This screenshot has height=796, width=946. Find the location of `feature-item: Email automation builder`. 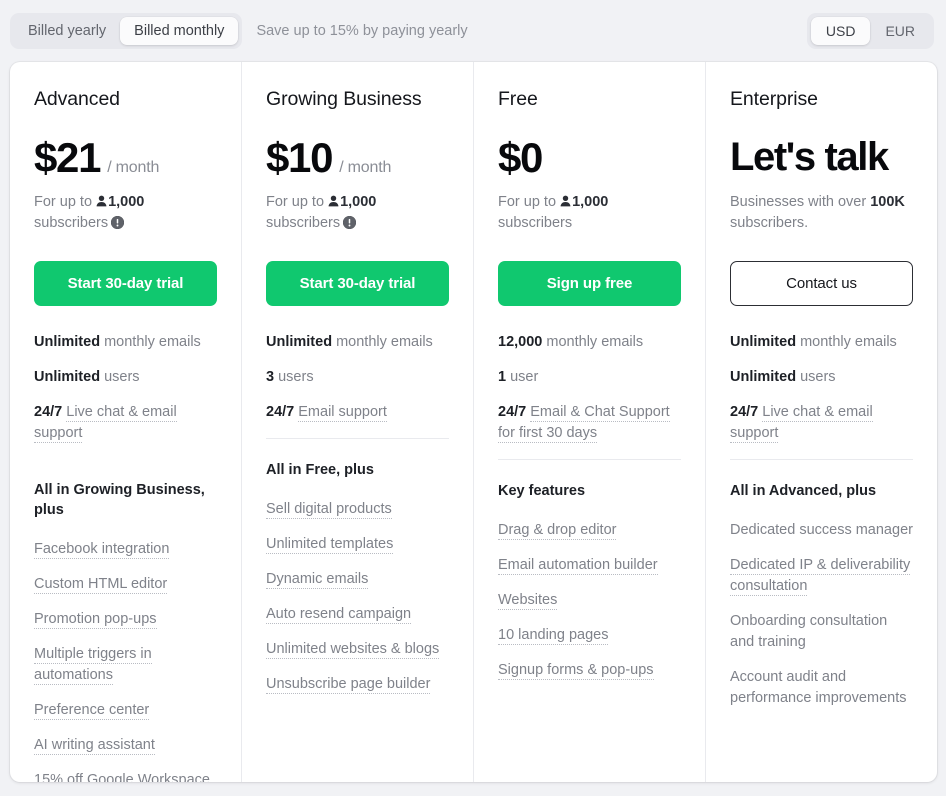

feature-item: Email automation builder is located at coordinates (589, 565).